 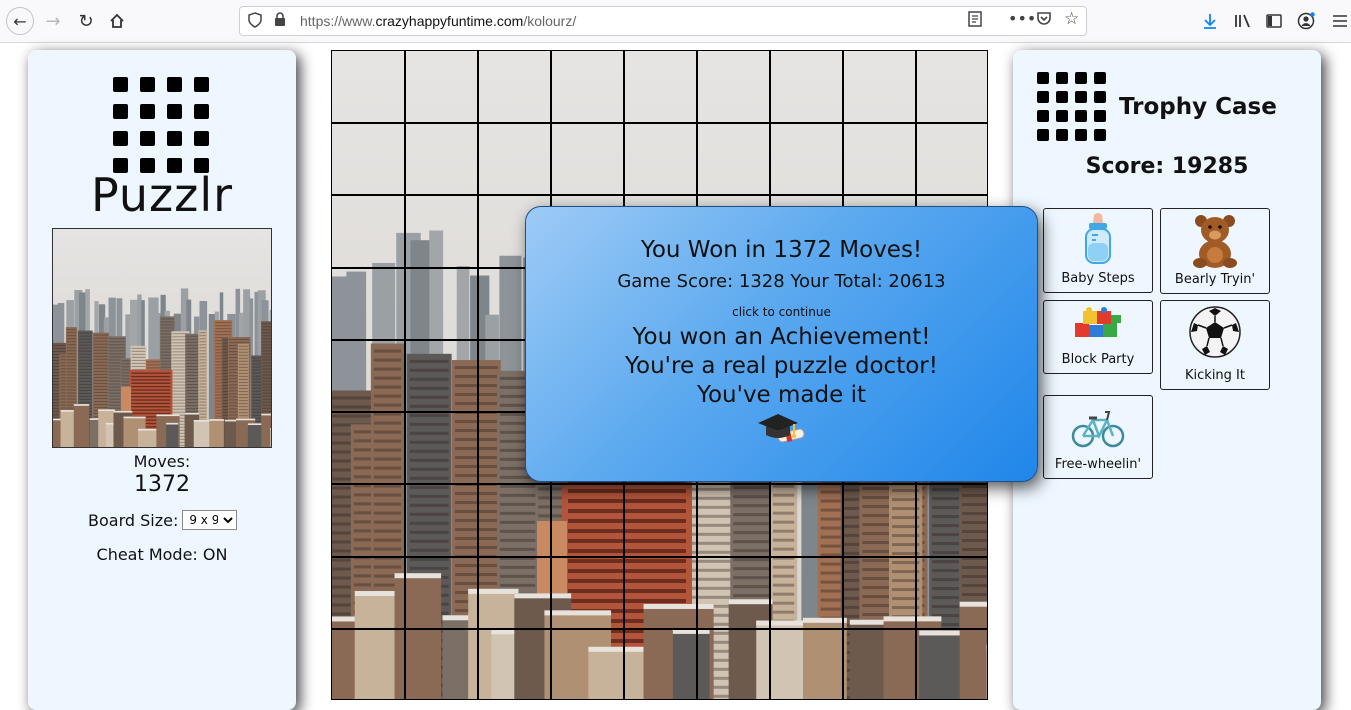 What do you see at coordinates (162, 195) in the screenshot?
I see `app-title: Puzzlr` at bounding box center [162, 195].